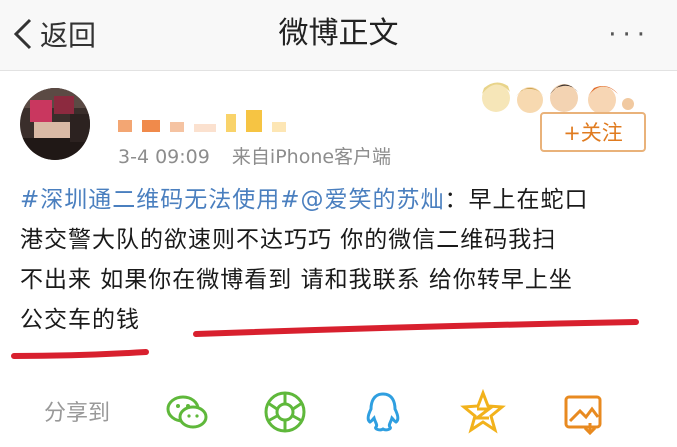 The height and width of the screenshot is (447, 677). I want to click on qq-icon, so click(383, 412).